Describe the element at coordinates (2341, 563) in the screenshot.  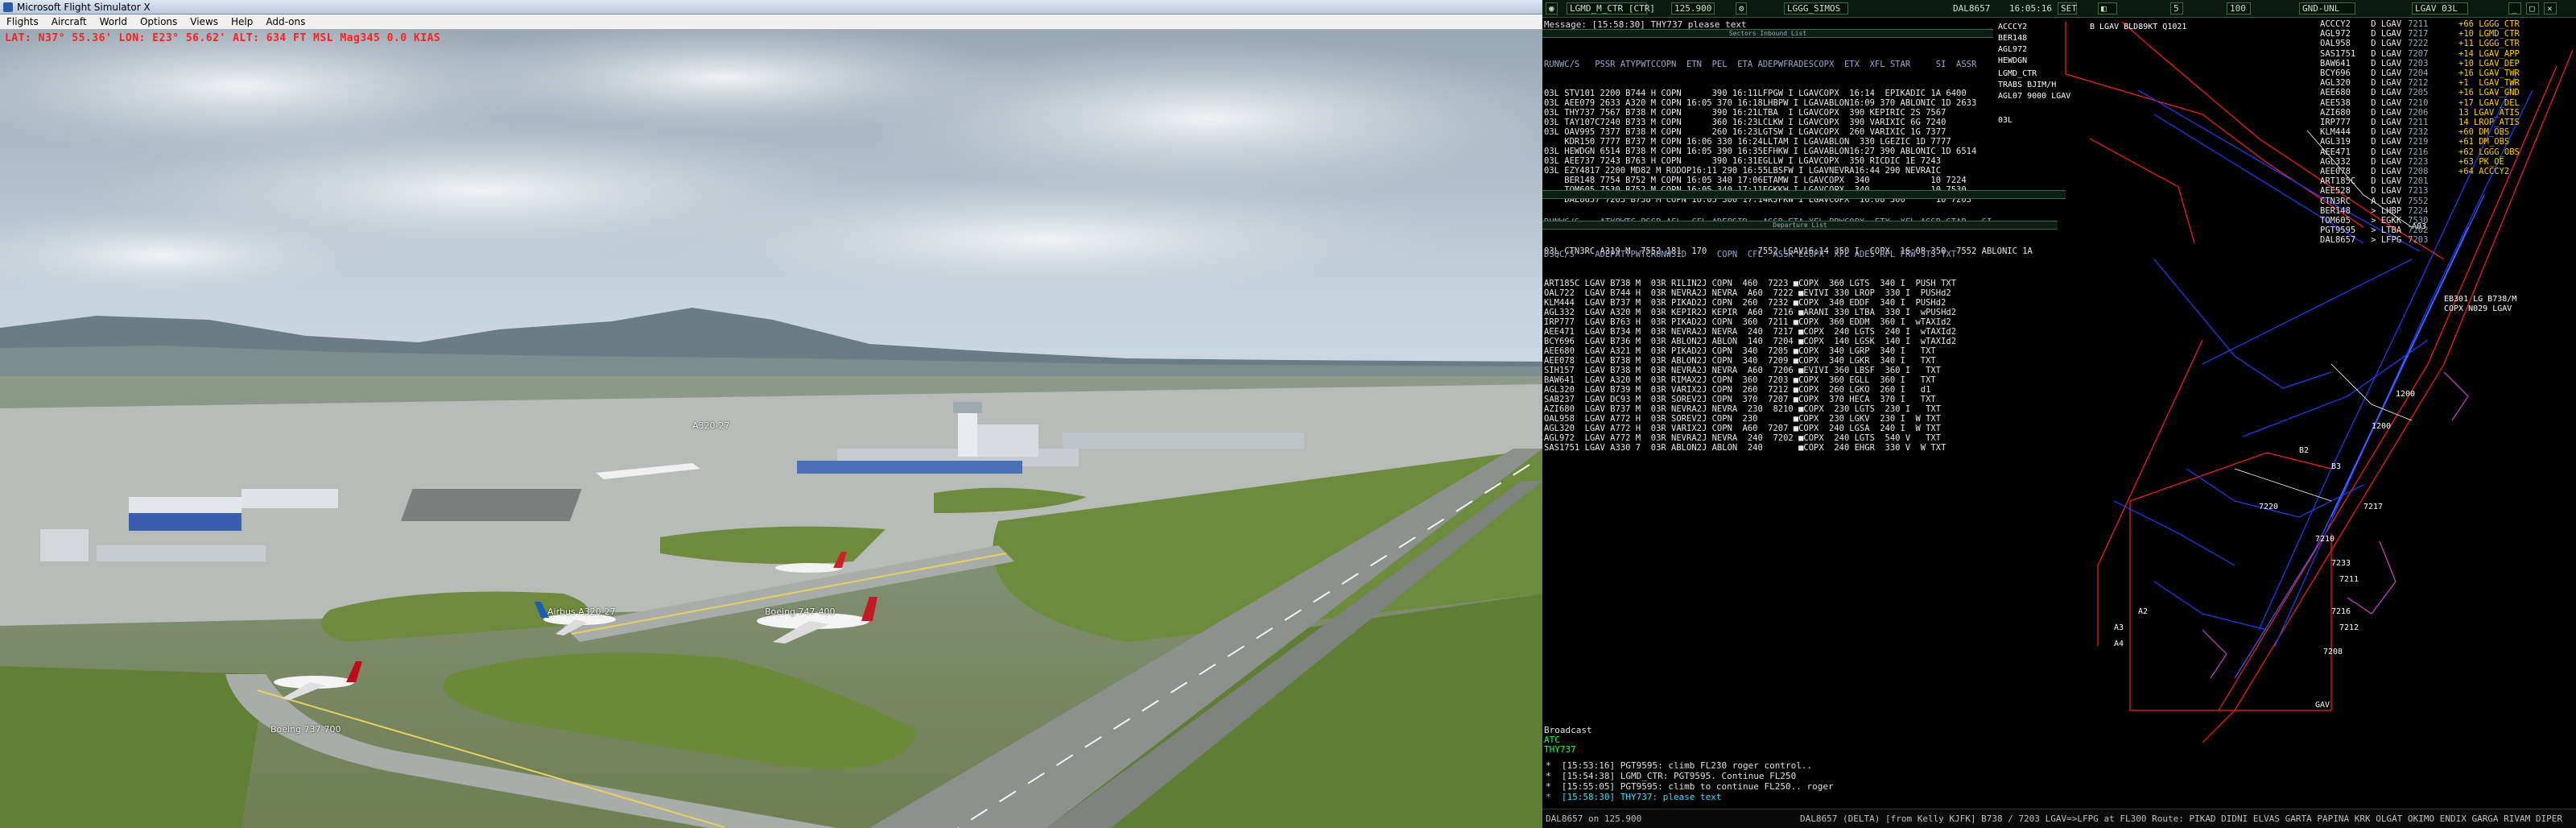
I see `radar-label: 7233` at that location.